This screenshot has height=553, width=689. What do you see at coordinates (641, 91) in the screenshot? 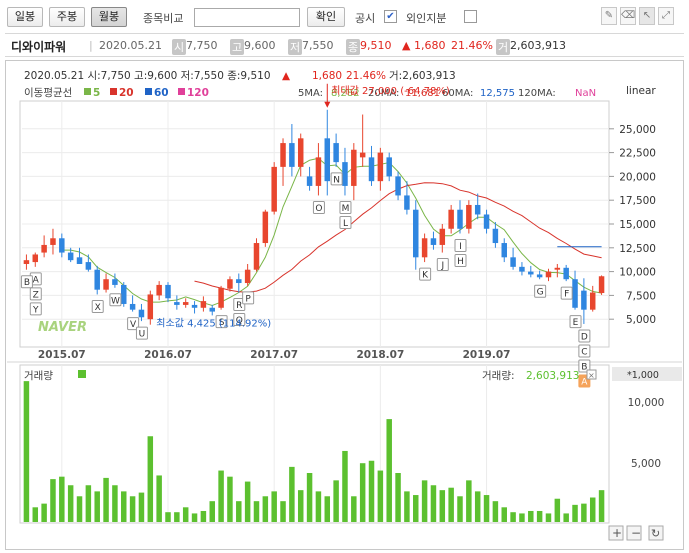
I see `scale-mode-label: linear` at bounding box center [641, 91].